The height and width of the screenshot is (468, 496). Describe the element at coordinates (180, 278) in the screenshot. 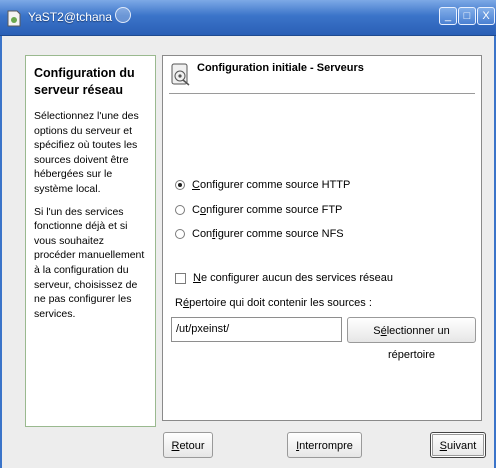

I see `checkbox-indicator` at that location.